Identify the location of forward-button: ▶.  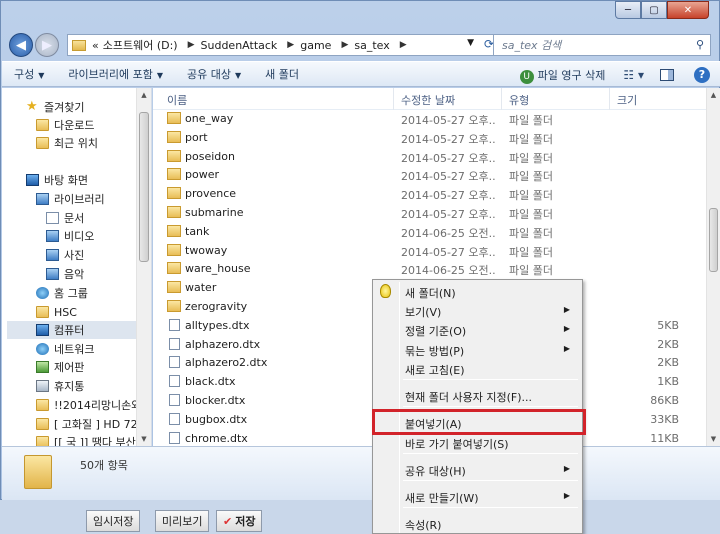
(47, 45).